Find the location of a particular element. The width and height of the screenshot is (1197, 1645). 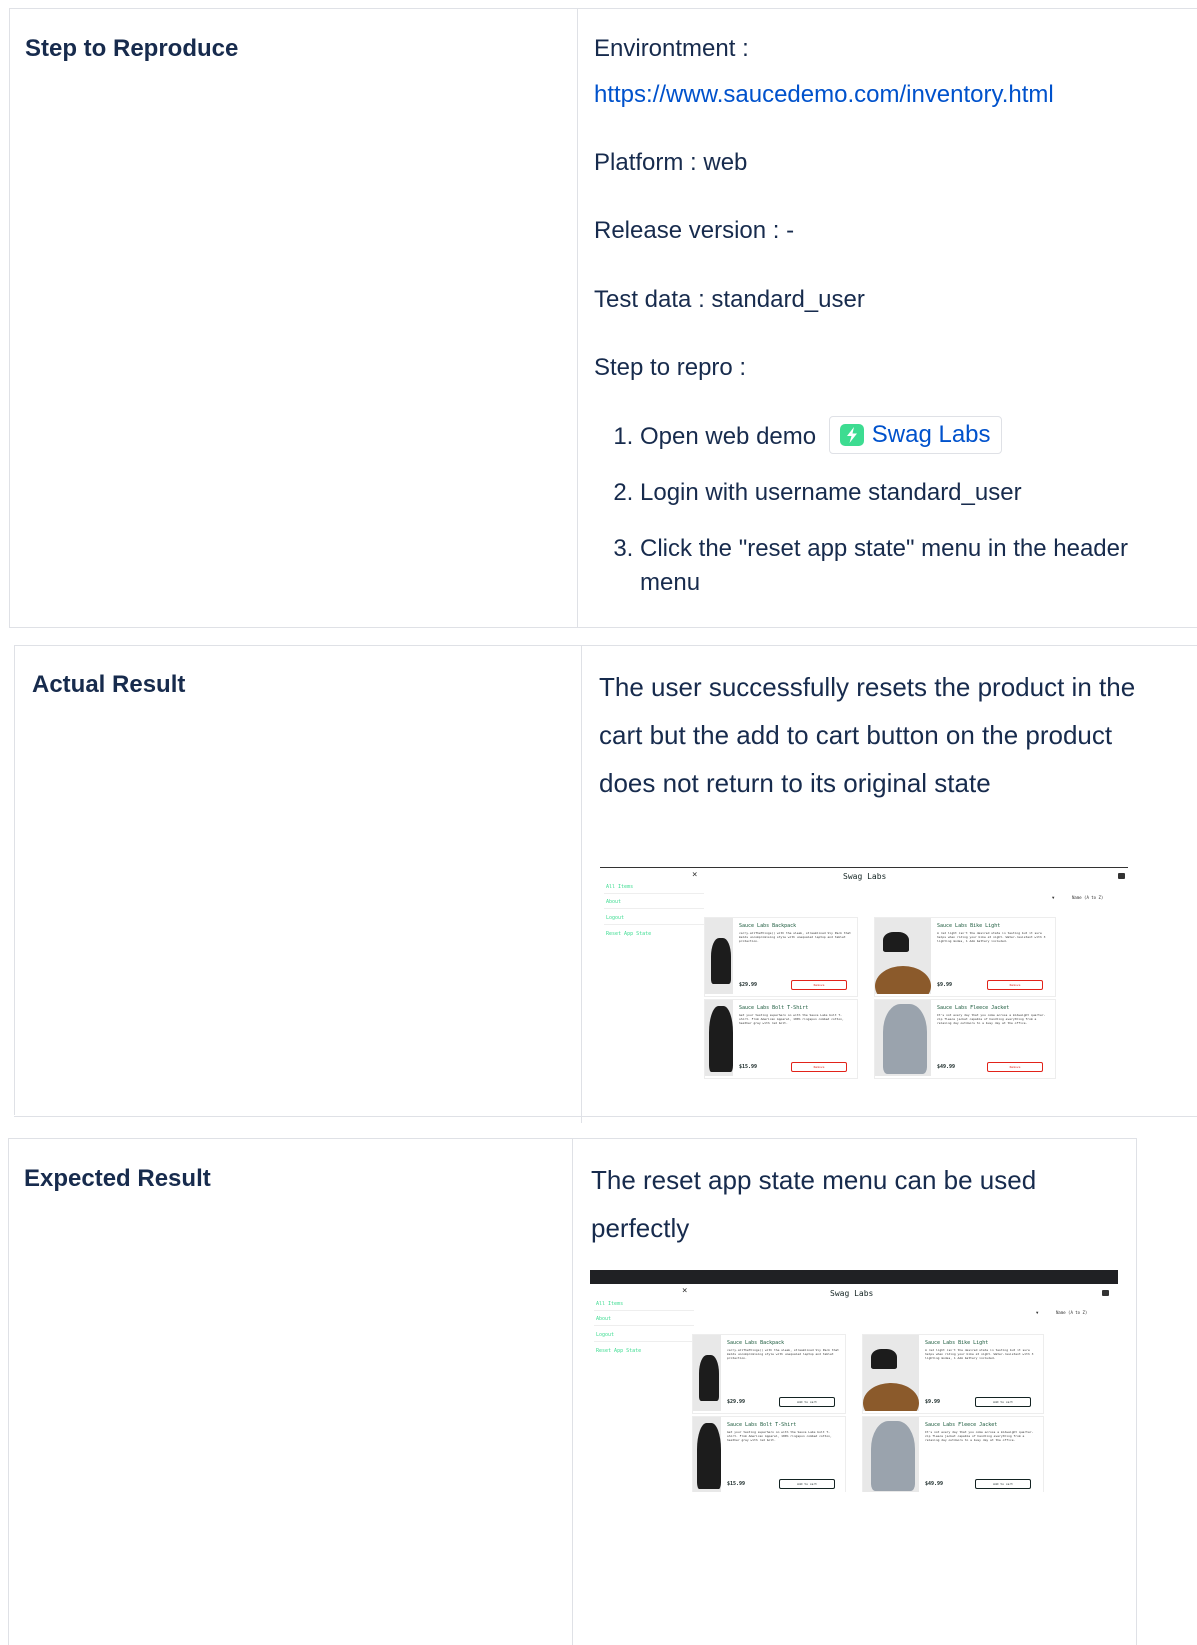

actual-result-label: Actual Result is located at coordinates (109, 684).